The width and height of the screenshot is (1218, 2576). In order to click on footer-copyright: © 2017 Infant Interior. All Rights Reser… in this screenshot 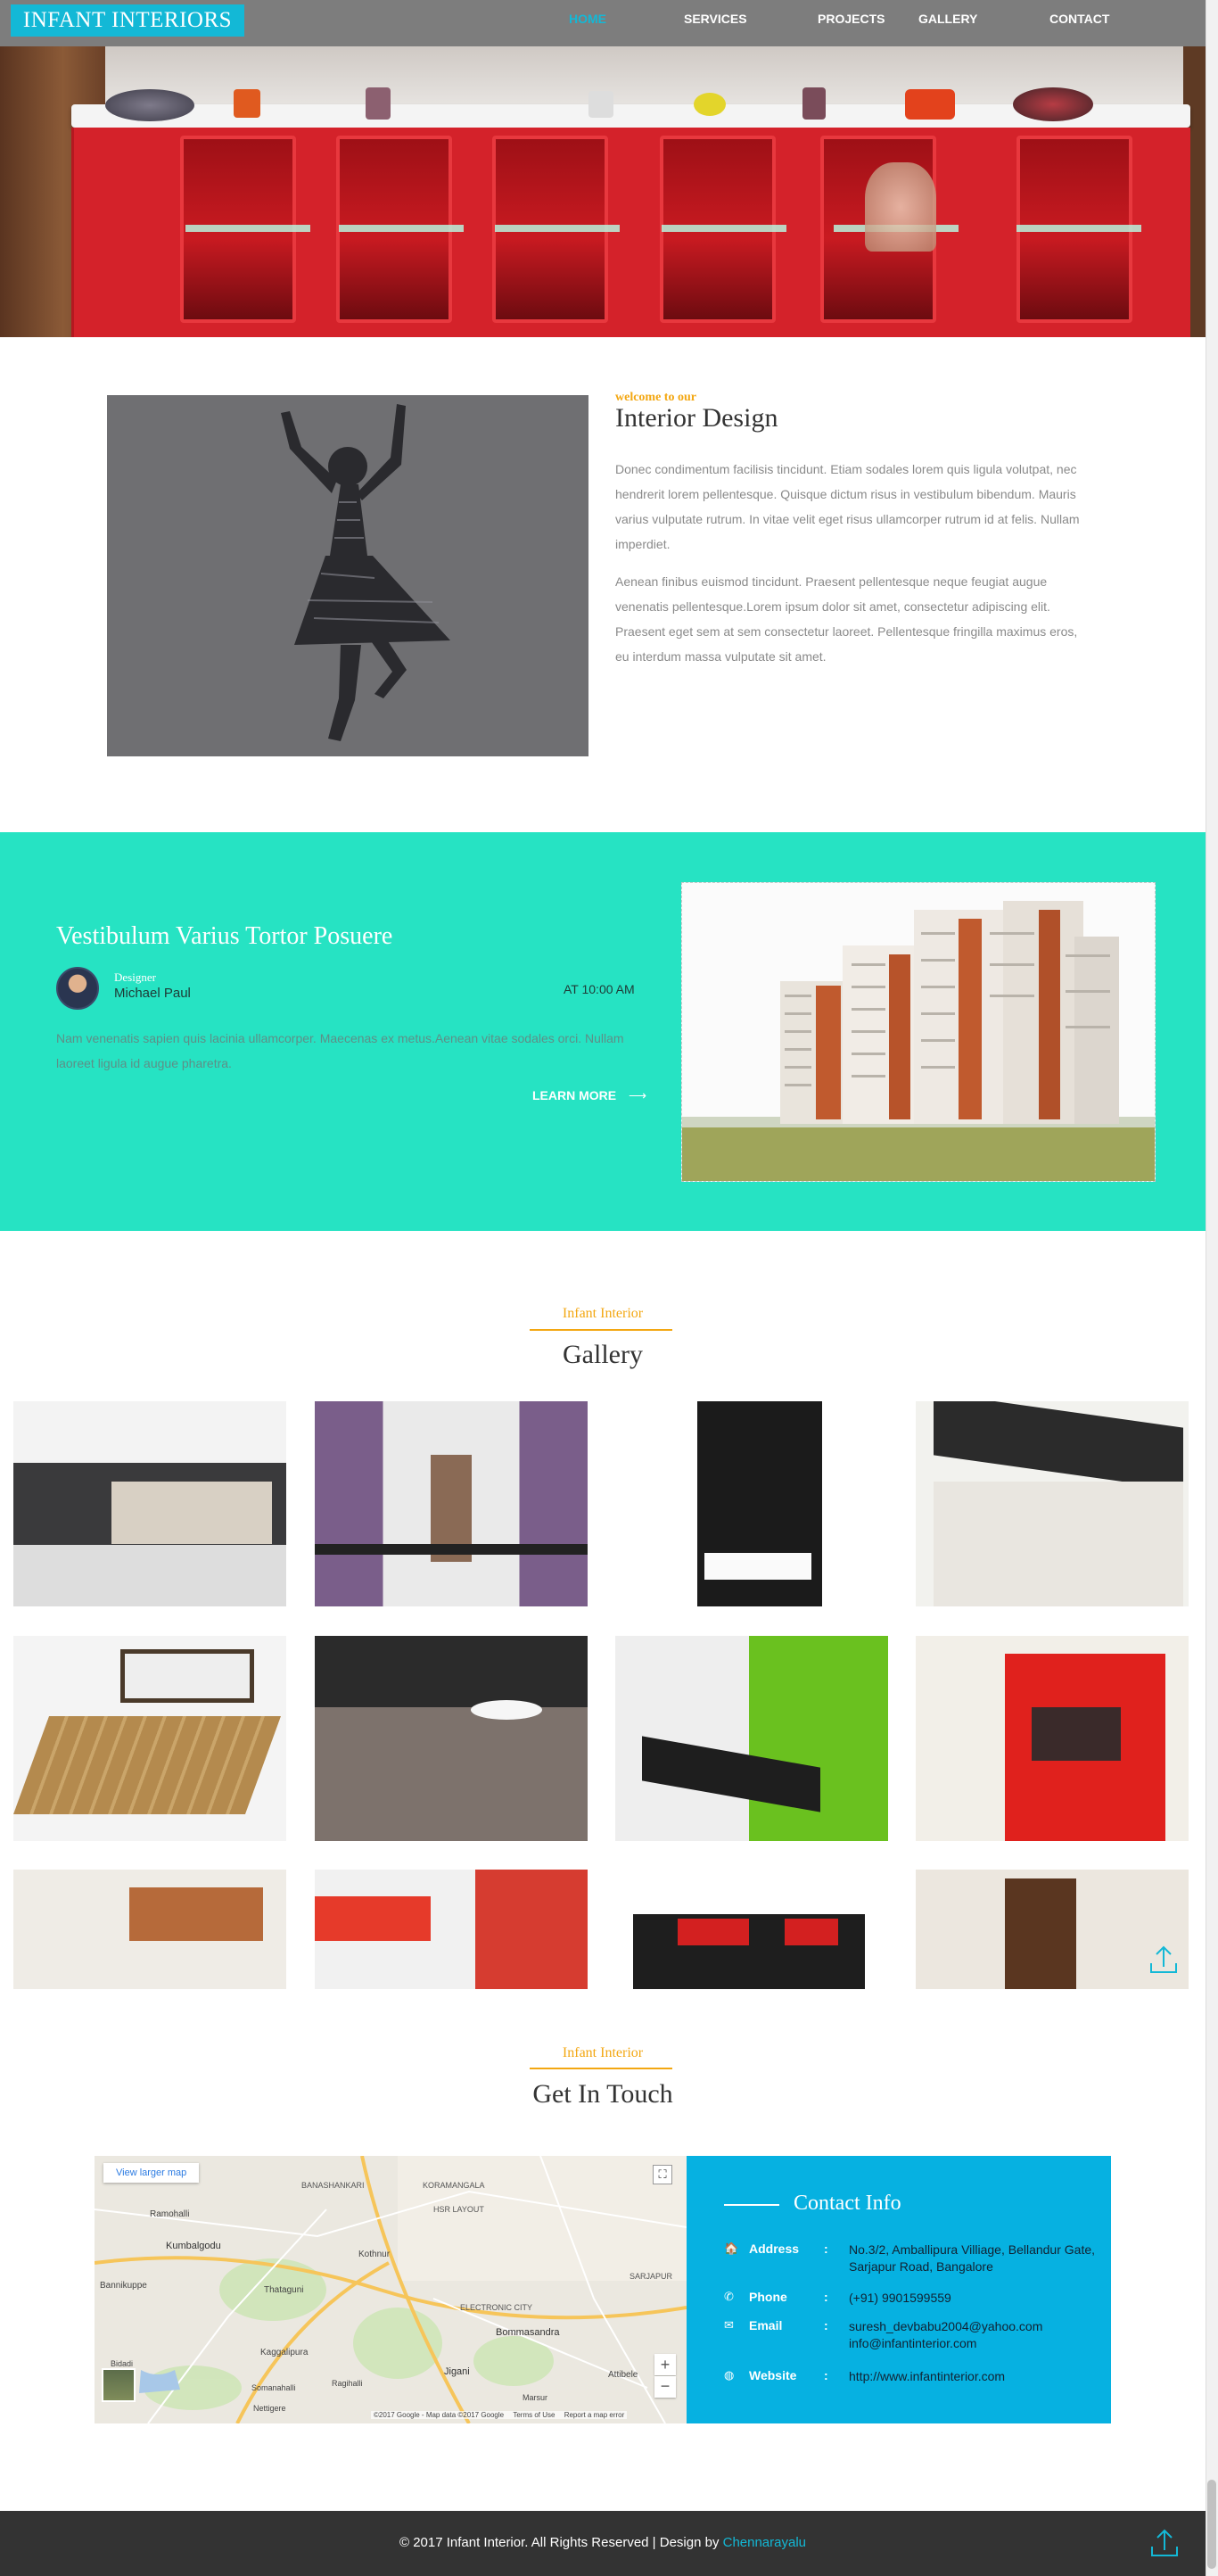, I will do `click(603, 2543)`.